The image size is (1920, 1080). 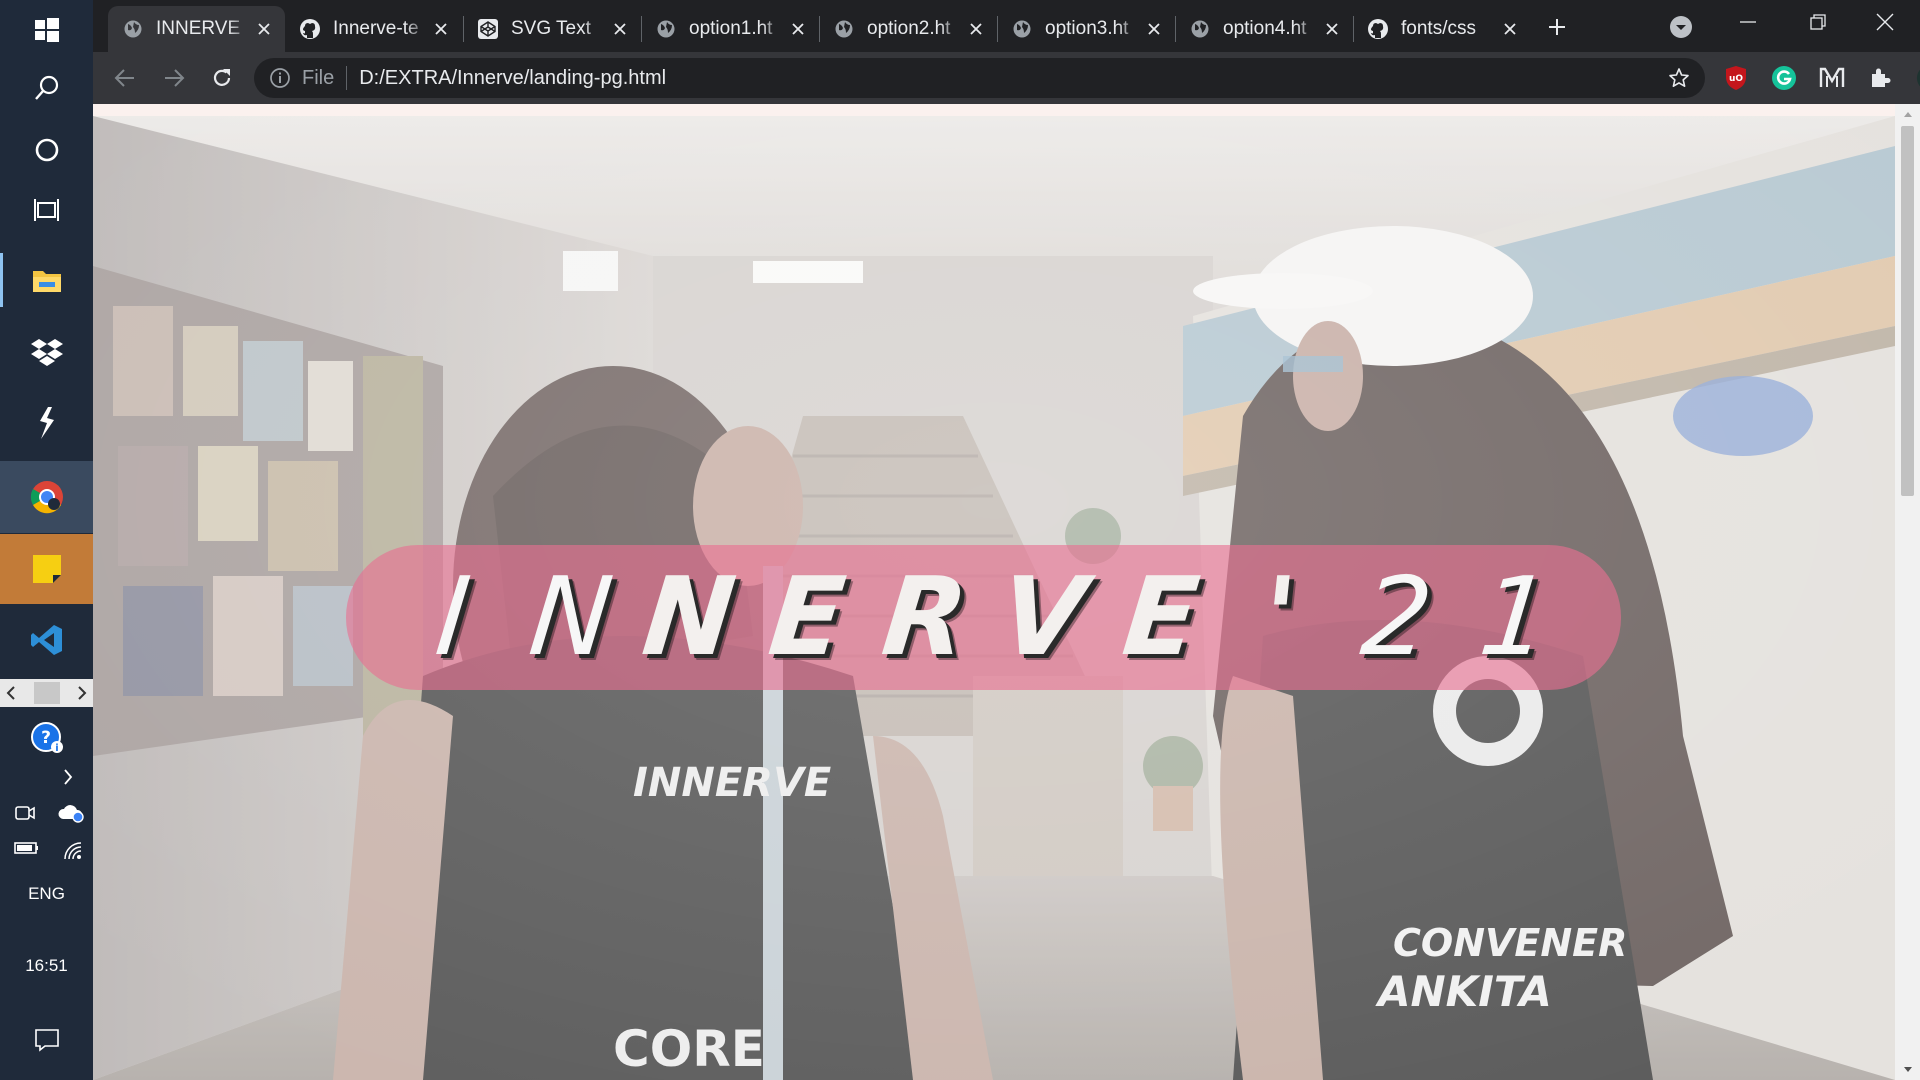 I want to click on sticky-notes-icon, so click(x=46, y=569).